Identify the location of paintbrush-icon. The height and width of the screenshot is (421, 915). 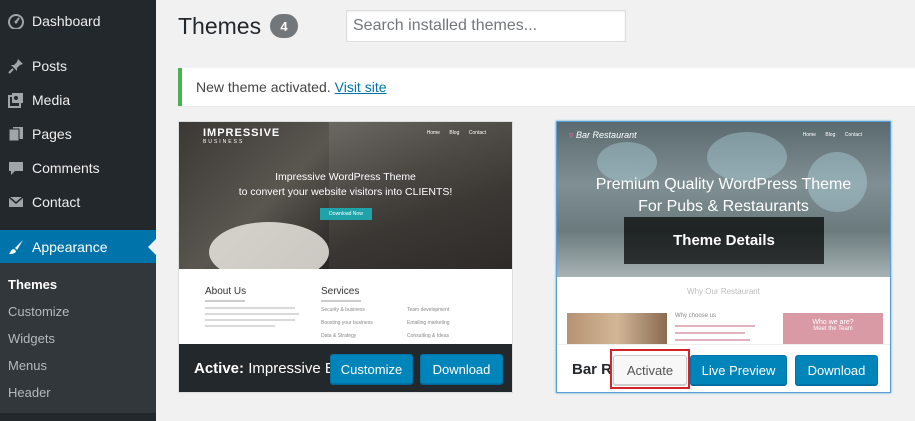
(16, 247).